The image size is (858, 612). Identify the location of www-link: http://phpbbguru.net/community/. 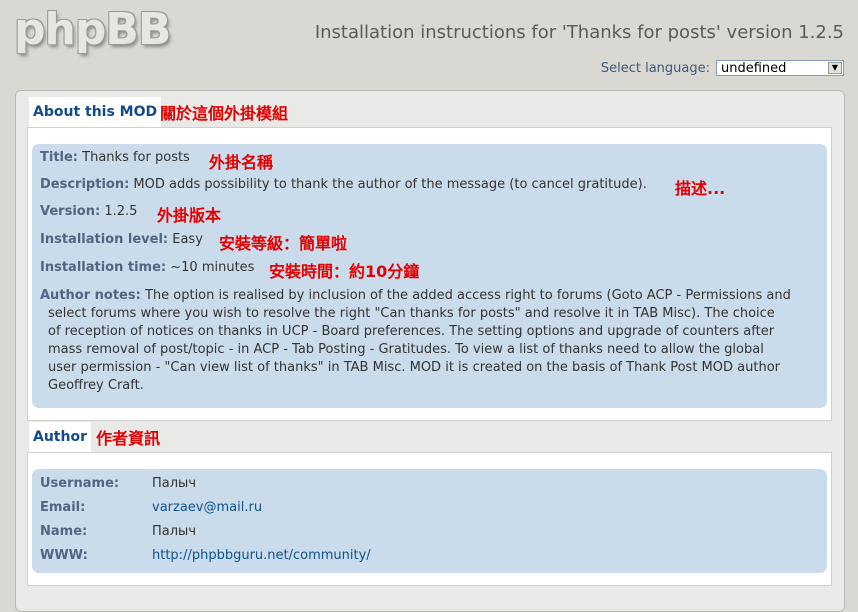
(261, 555).